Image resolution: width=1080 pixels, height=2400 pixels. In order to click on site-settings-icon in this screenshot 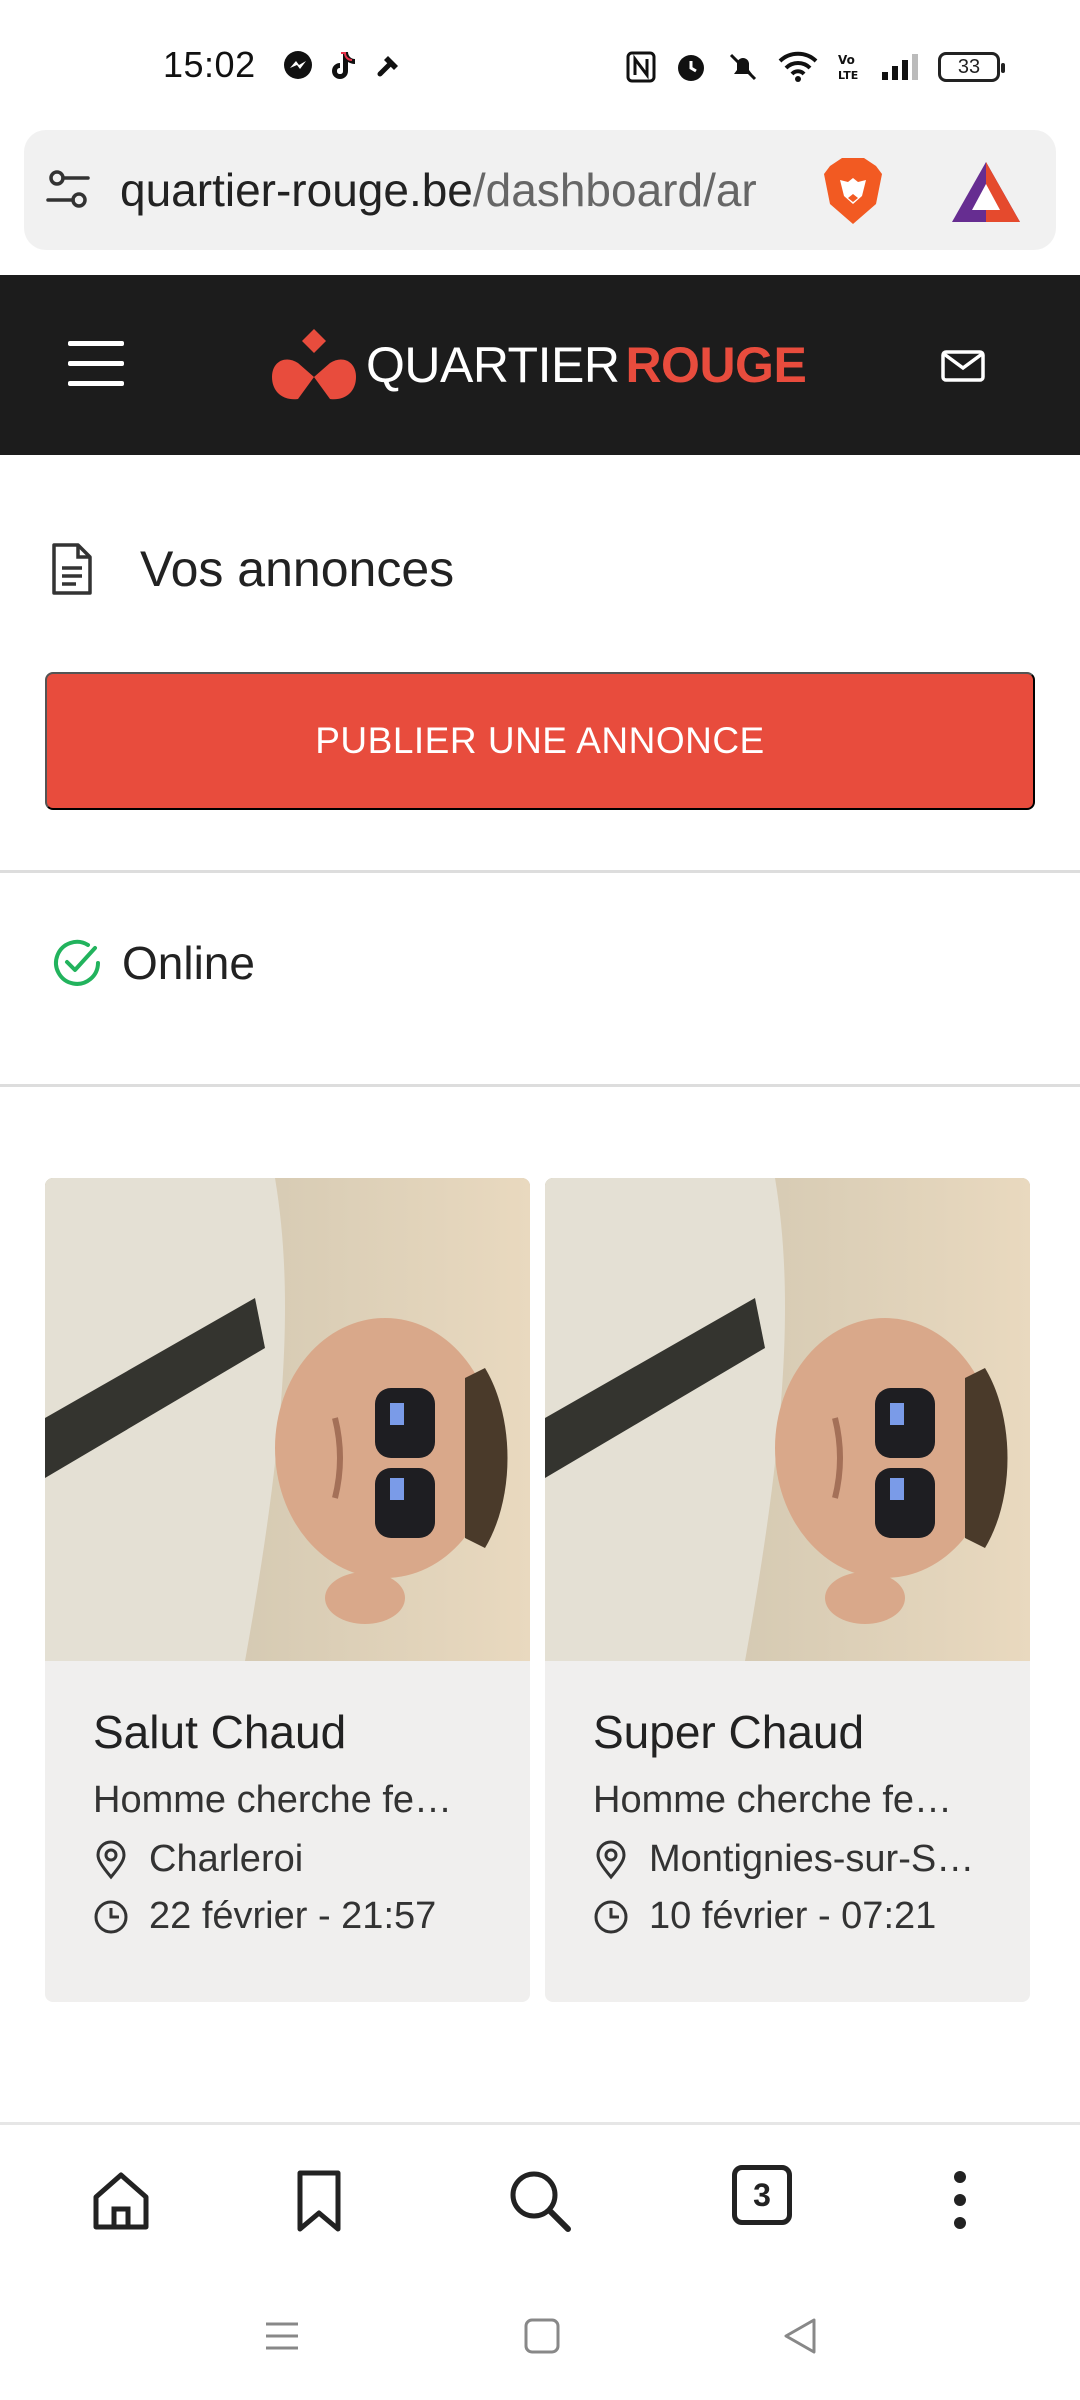, I will do `click(68, 190)`.